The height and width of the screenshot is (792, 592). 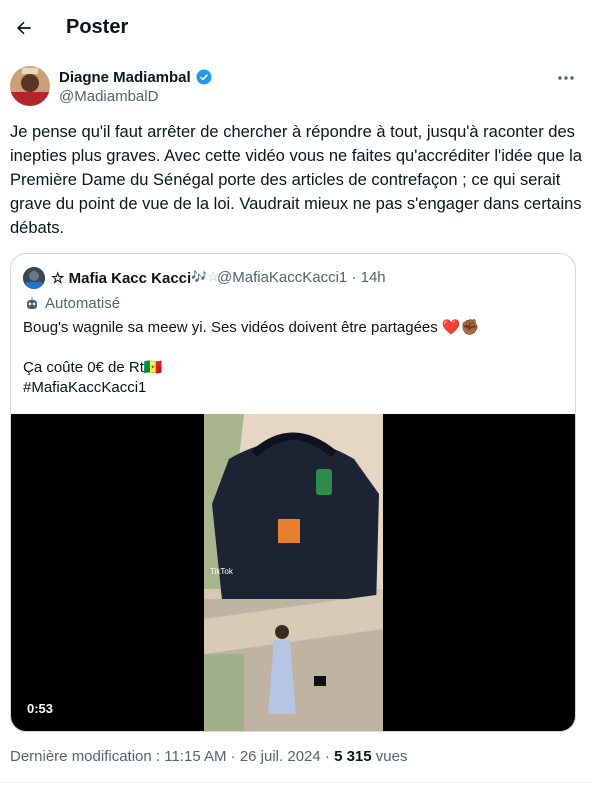 I want to click on quoted-author-symbols: 🎶☆, so click(x=205, y=276).